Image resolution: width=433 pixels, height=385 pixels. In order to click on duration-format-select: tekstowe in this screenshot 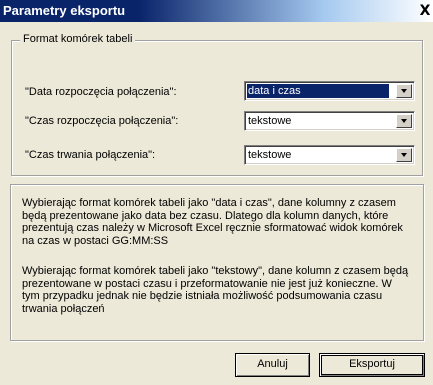, I will do `click(329, 155)`.